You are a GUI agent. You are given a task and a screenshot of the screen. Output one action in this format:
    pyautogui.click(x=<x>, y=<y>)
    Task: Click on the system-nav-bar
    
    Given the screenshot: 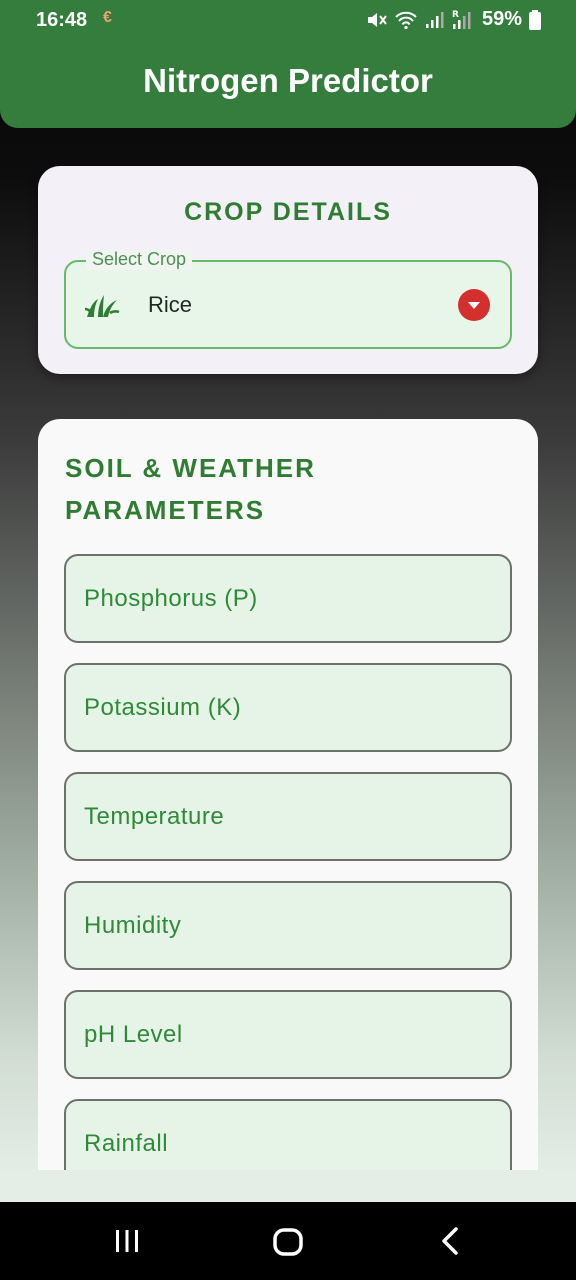 What is the action you would take?
    pyautogui.click(x=288, y=1241)
    